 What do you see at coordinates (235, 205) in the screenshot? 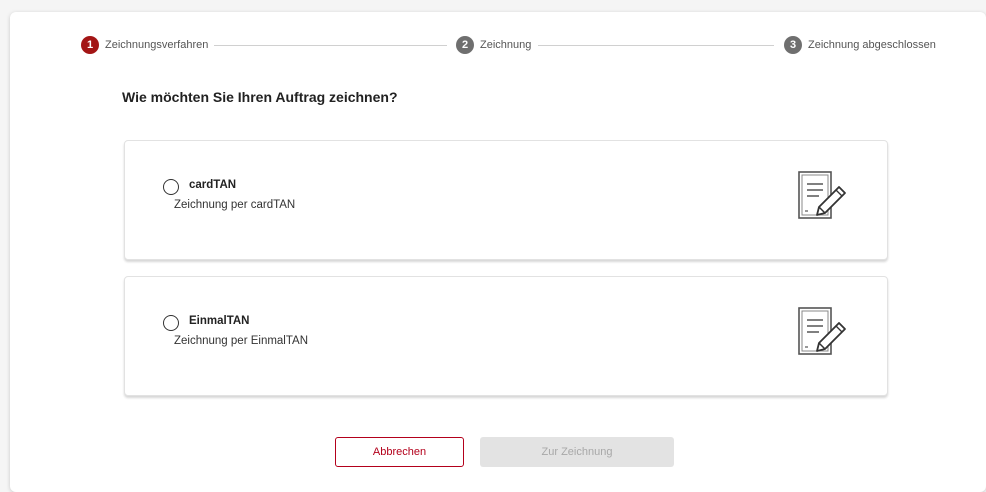
I see `option-subtitle-cardtan: Zeichnung per cardTAN` at bounding box center [235, 205].